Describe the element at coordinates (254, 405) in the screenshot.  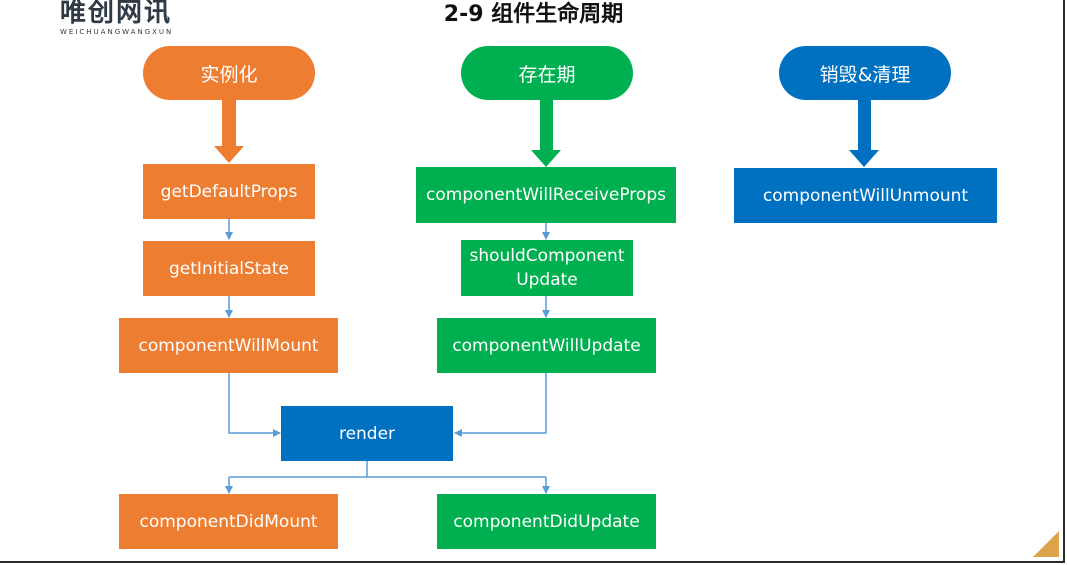
I see `connector-willmount-to-render` at that location.